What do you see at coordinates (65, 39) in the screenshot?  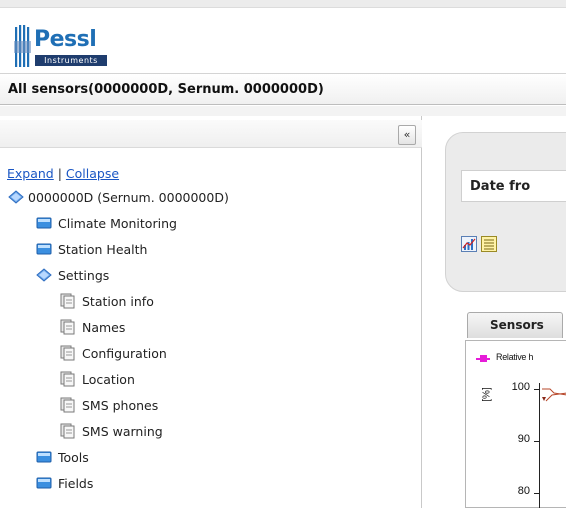 I see `logo-text: Pessl` at bounding box center [65, 39].